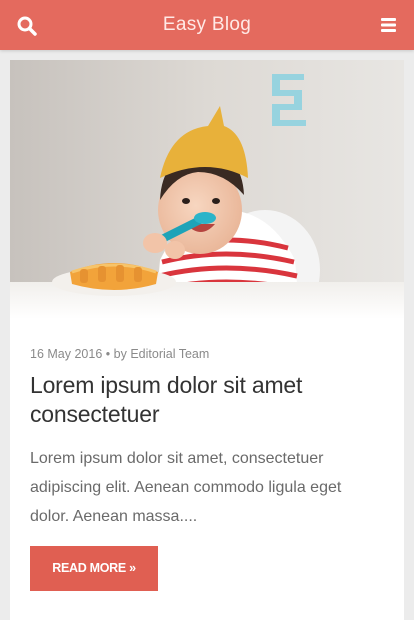 The image size is (414, 620). I want to click on author-link: Editorial Team, so click(169, 354).